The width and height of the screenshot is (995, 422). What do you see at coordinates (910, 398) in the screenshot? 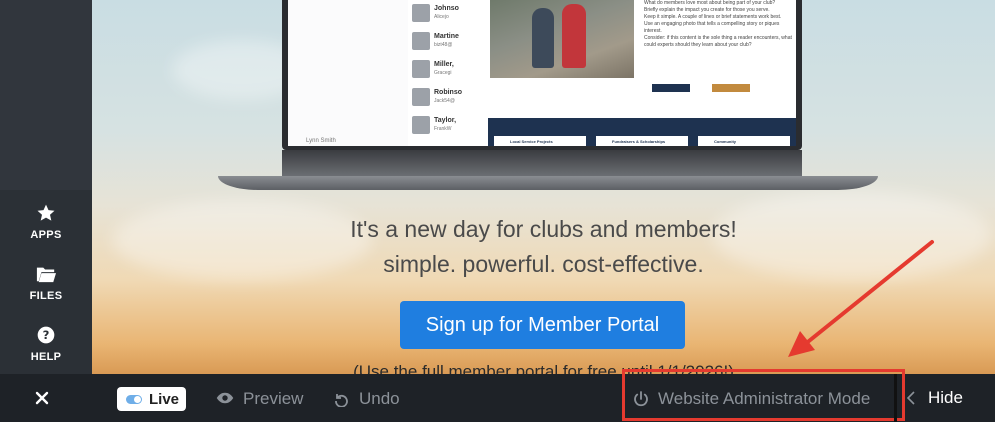
I see `chevron-left-icon` at bounding box center [910, 398].